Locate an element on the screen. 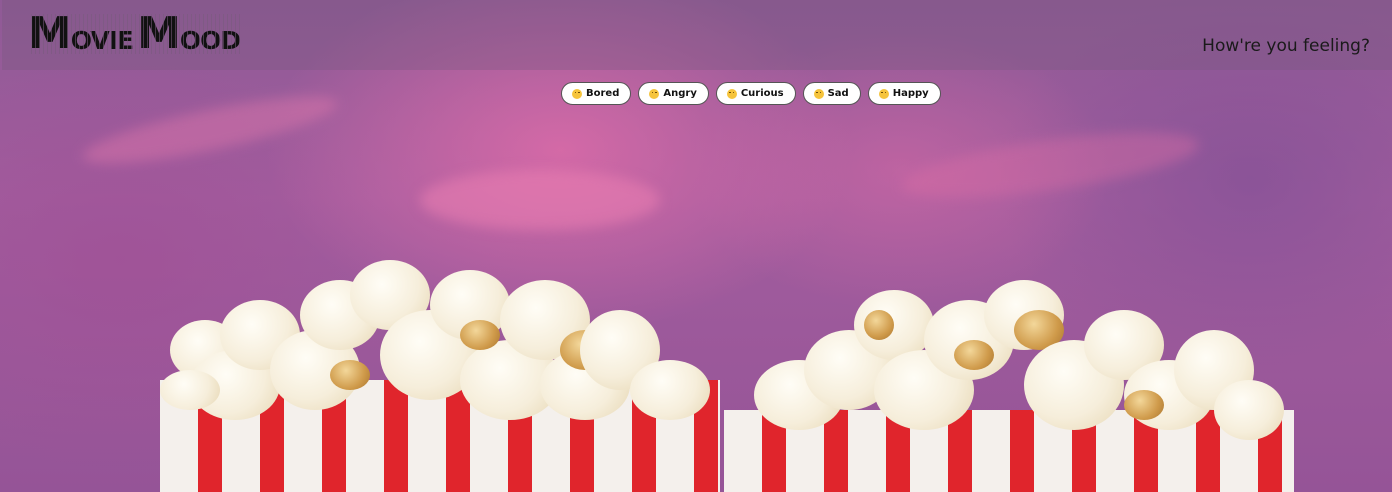 The width and height of the screenshot is (1392, 492). logo-letter-m1: M is located at coordinates (50, 33).